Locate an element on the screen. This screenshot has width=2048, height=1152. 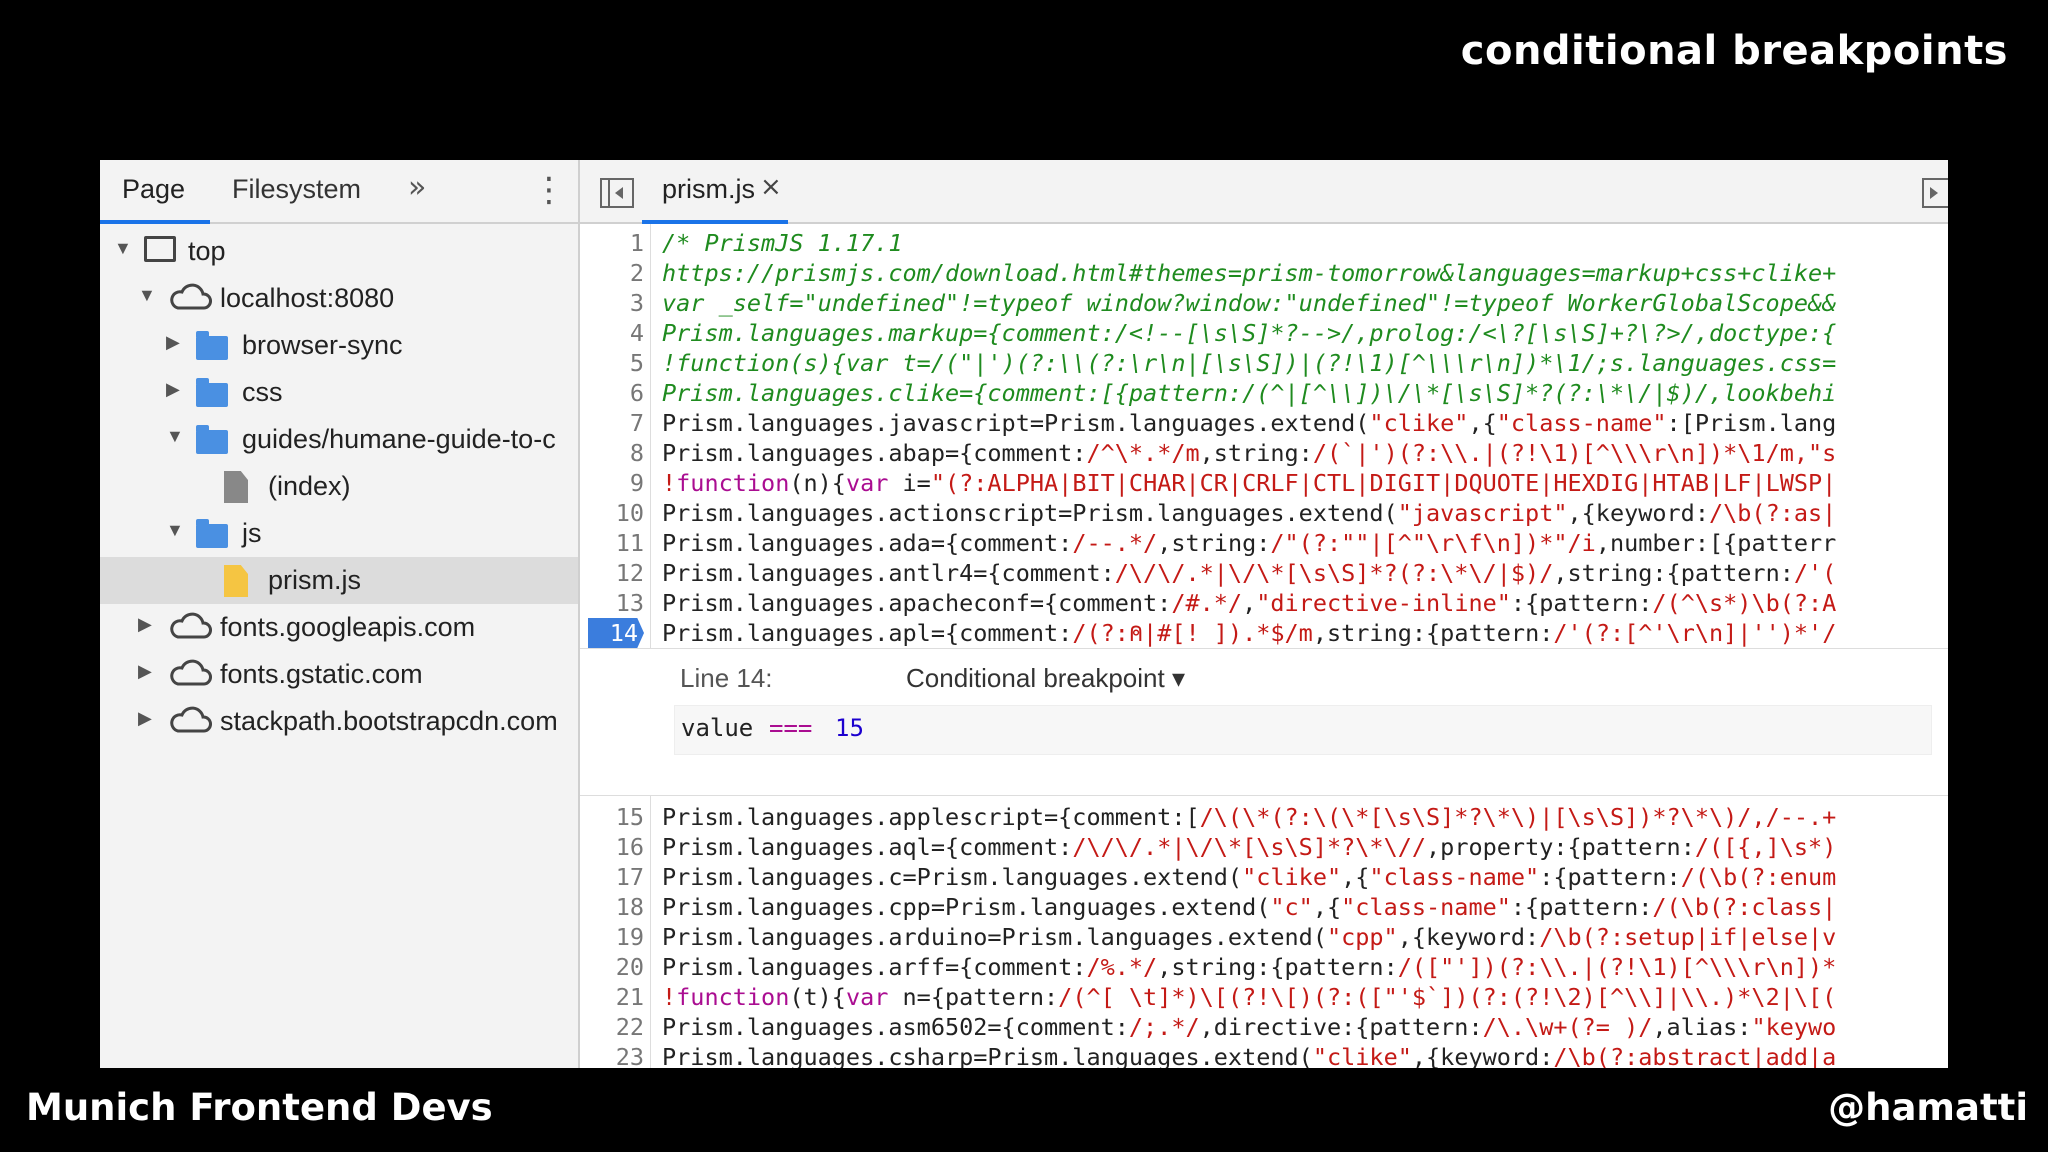
line-number: 18 is located at coordinates (612, 907).